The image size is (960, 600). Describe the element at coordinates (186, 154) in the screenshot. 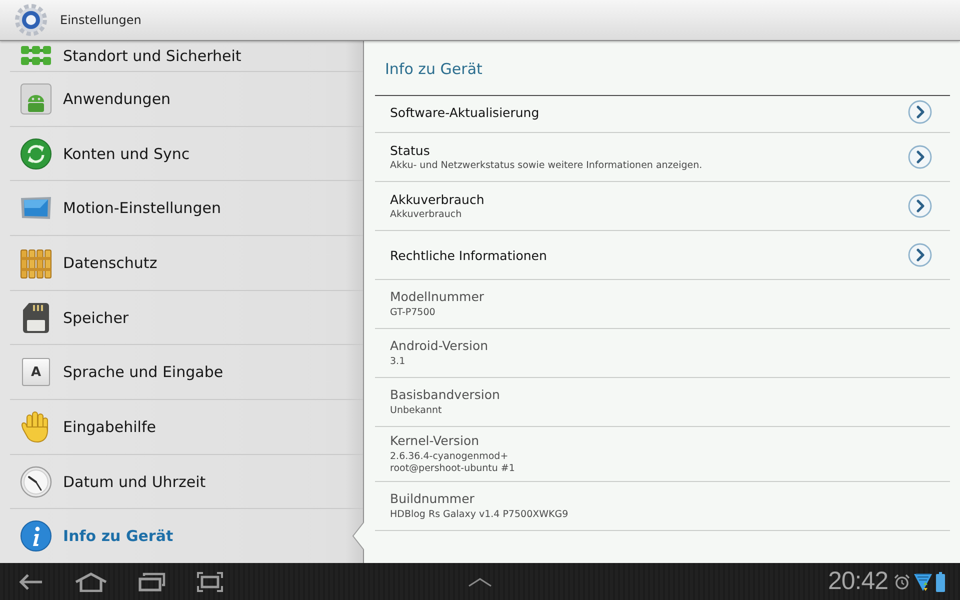

I see `sidebar-item: Konten und Sync` at that location.